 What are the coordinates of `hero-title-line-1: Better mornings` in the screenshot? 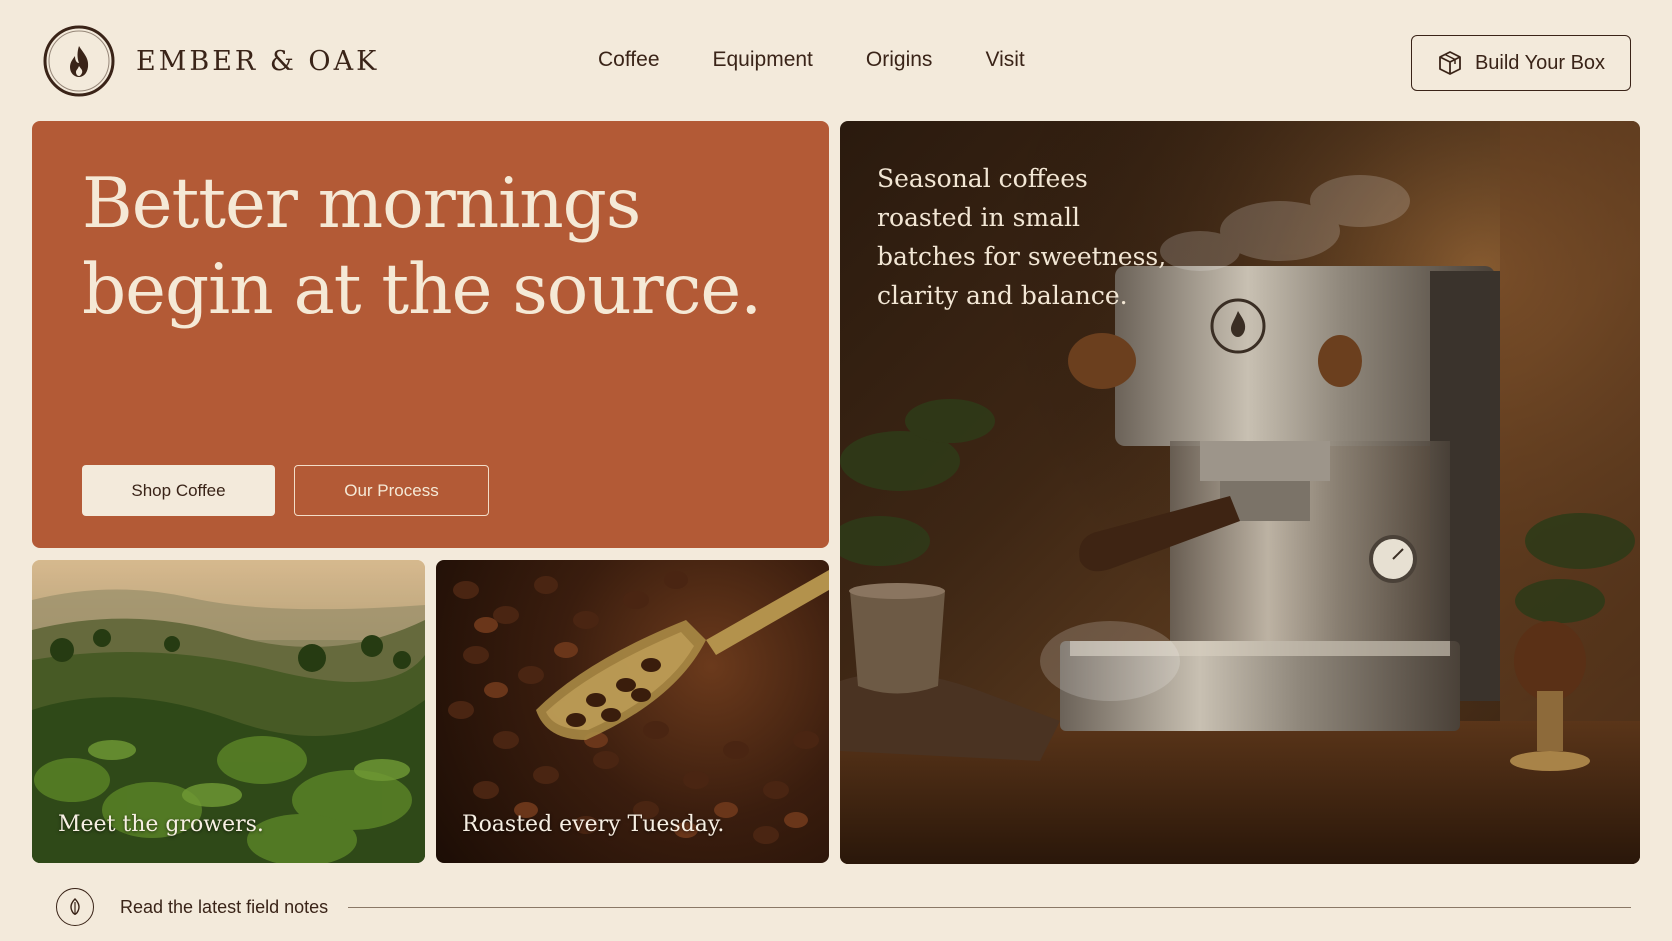 It's located at (361, 204).